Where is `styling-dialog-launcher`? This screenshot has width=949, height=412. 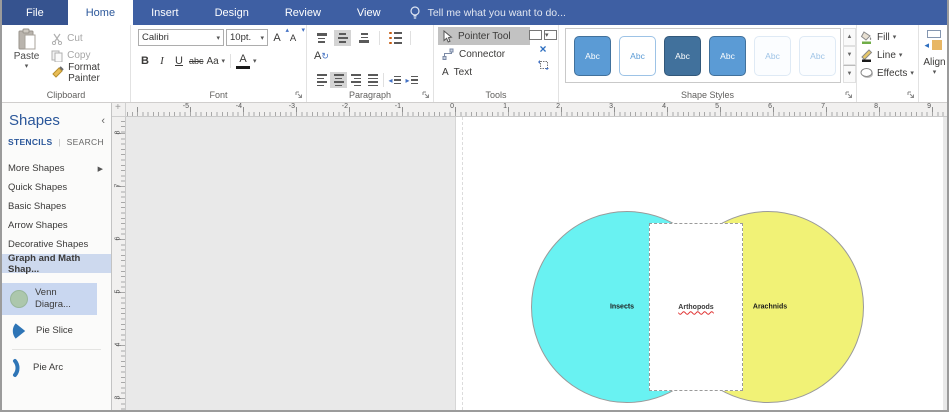 styling-dialog-launcher is located at coordinates (911, 95).